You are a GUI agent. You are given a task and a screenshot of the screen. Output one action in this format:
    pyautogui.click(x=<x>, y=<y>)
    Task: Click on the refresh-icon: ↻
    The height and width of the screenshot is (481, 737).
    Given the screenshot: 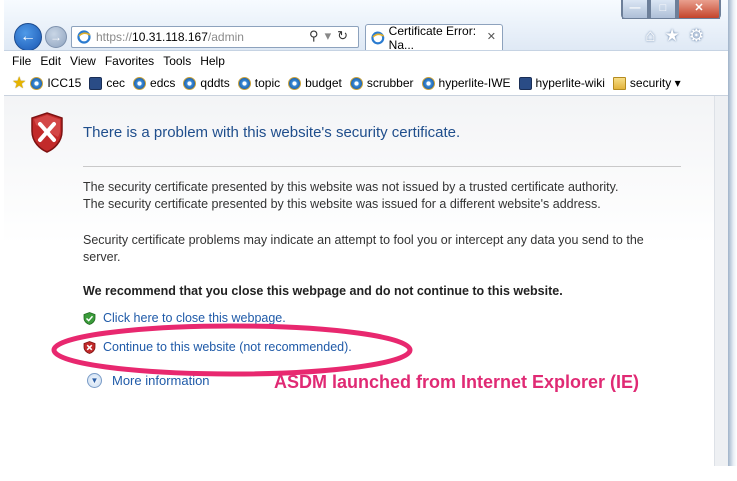 What is the action you would take?
    pyautogui.click(x=345, y=35)
    